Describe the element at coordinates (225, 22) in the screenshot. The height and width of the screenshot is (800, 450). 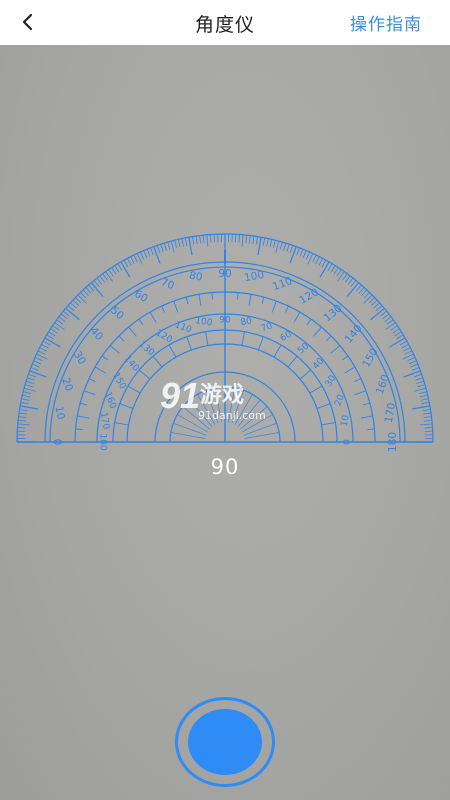
I see `top-bar: 角度仪 操作指南` at that location.